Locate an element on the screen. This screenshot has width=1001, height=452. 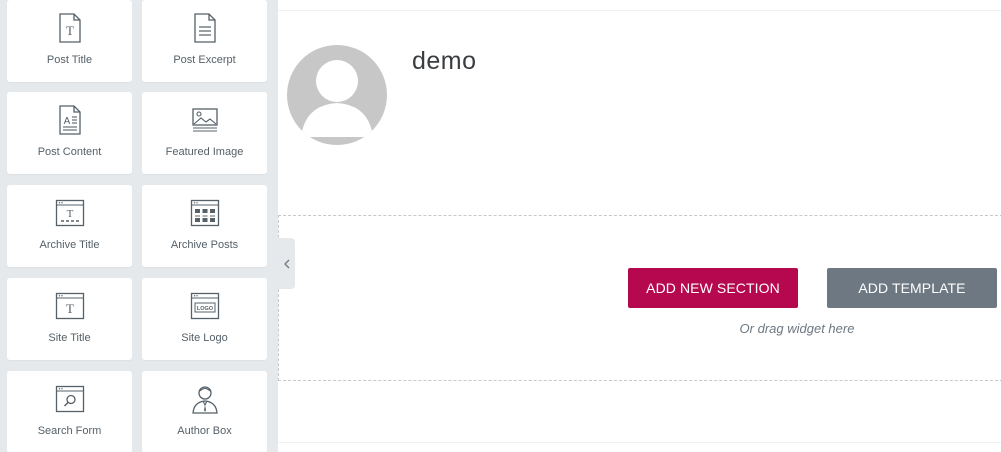
widget-label: Featured Image is located at coordinates (204, 152).